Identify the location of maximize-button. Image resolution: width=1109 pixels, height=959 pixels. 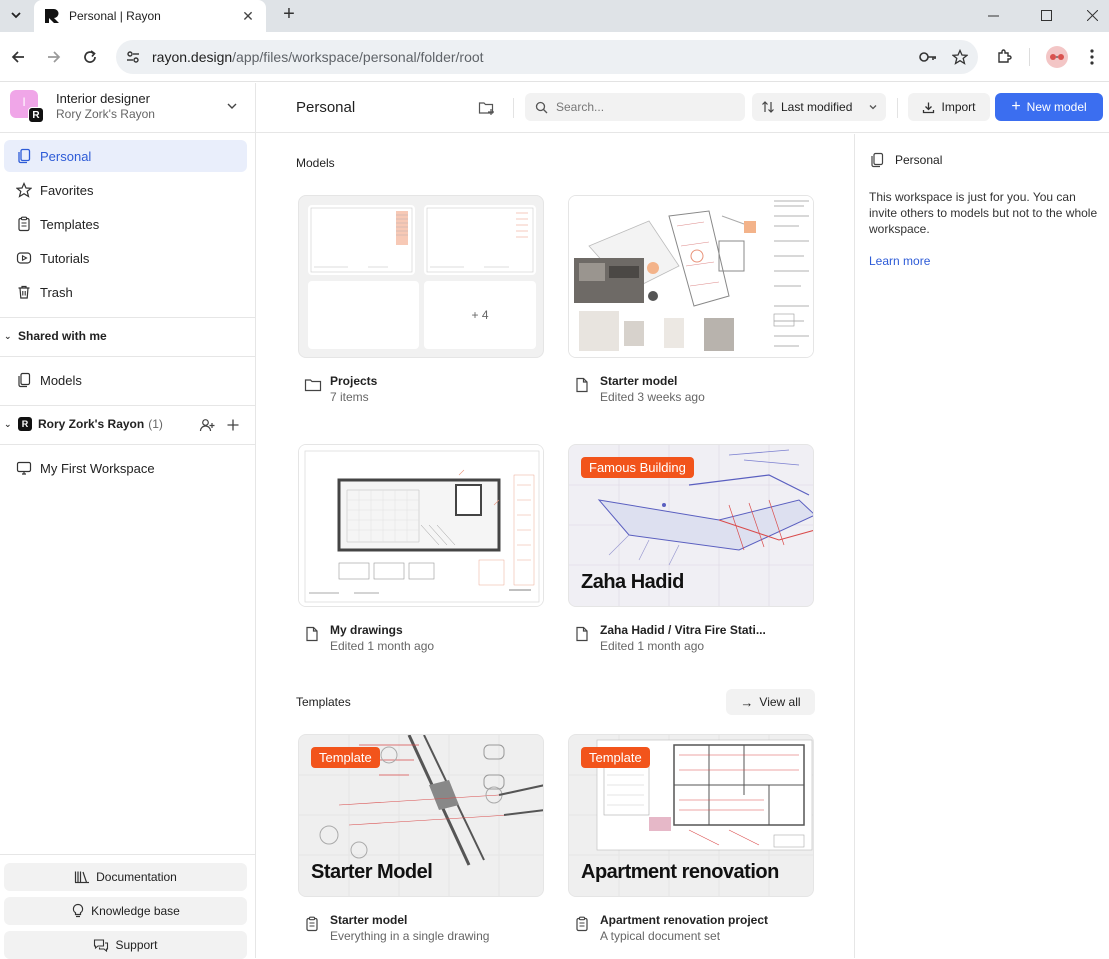
(1046, 15).